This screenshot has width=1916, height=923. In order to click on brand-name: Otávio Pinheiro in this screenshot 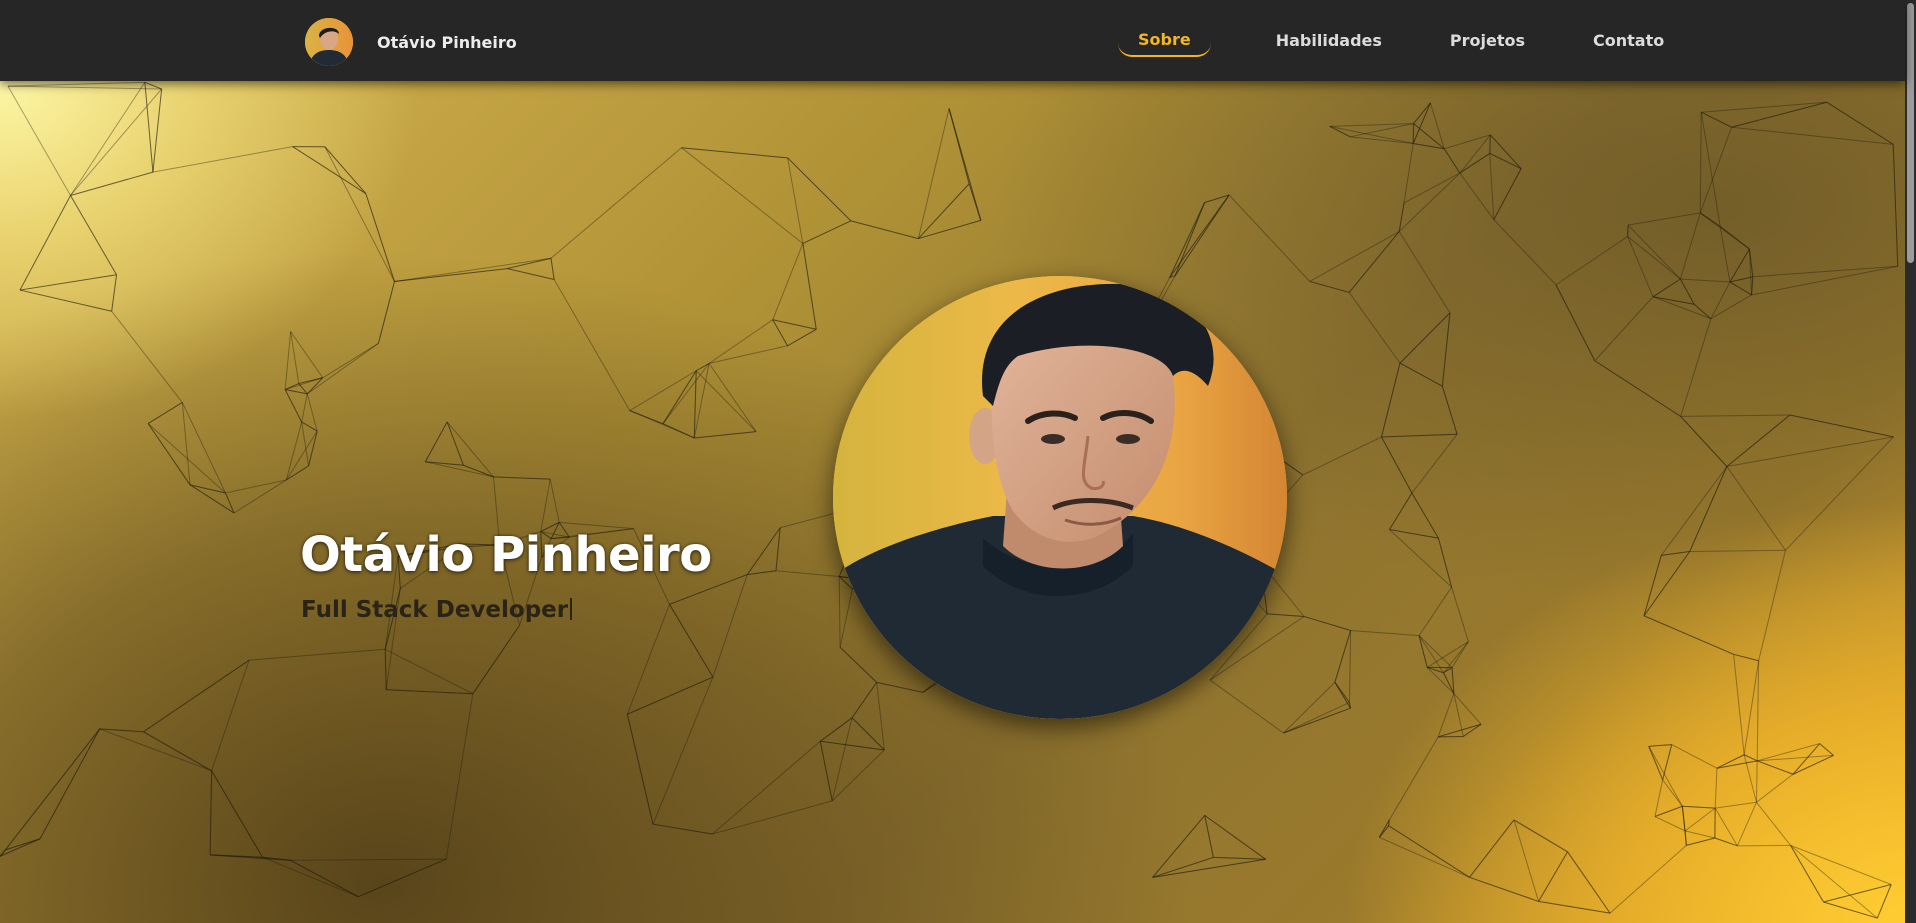, I will do `click(447, 42)`.